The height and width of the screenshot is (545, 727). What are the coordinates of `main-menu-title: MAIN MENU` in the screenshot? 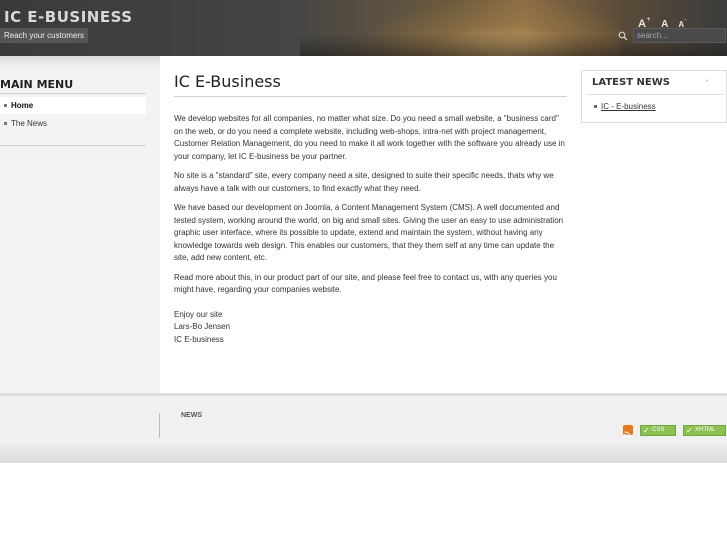 It's located at (37, 84).